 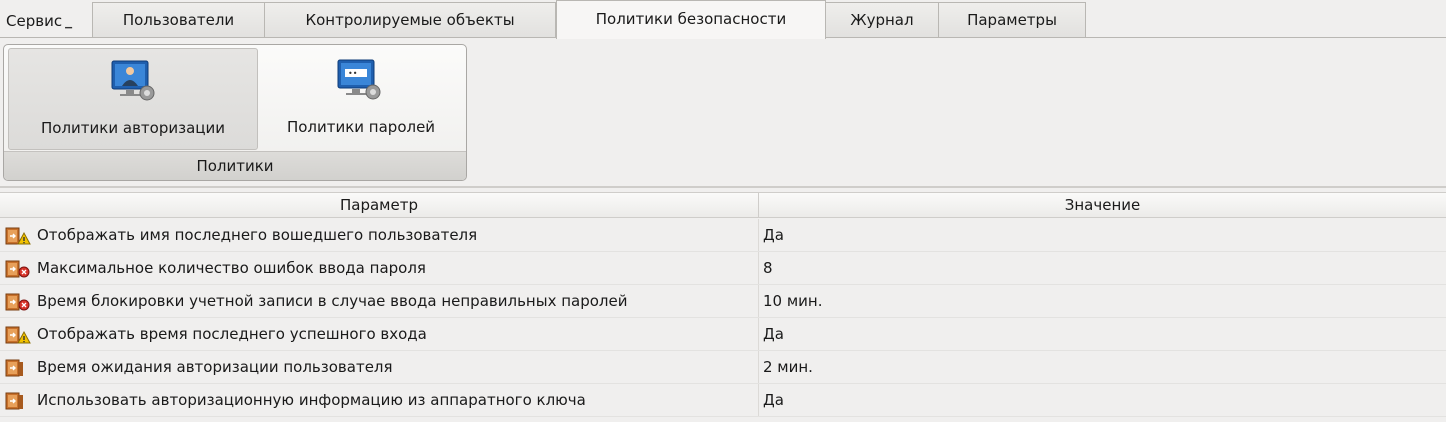 What do you see at coordinates (691, 19) in the screenshot?
I see `tab-security-policies: Политики безопасности` at bounding box center [691, 19].